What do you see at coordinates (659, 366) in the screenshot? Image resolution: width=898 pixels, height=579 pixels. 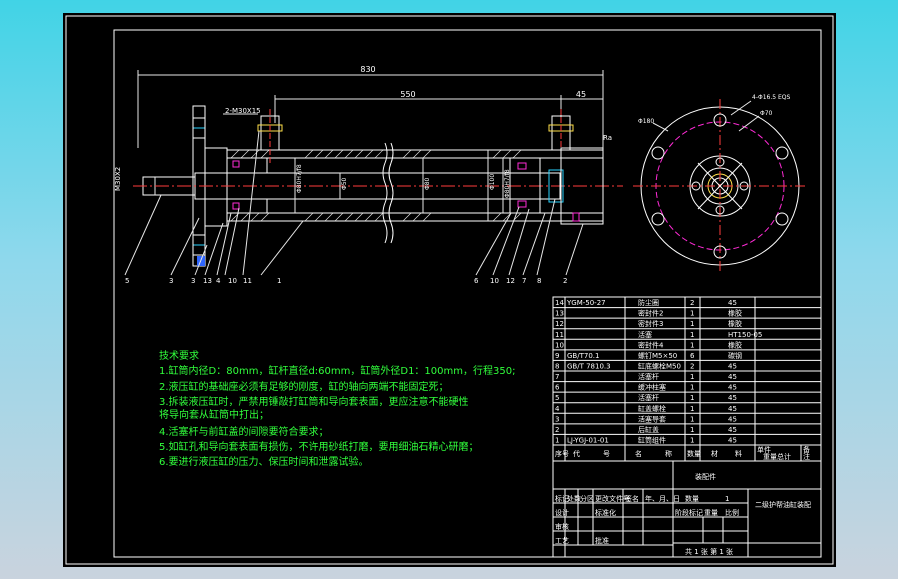 I see `bom-cell: 缸底螺栓M50` at bounding box center [659, 366].